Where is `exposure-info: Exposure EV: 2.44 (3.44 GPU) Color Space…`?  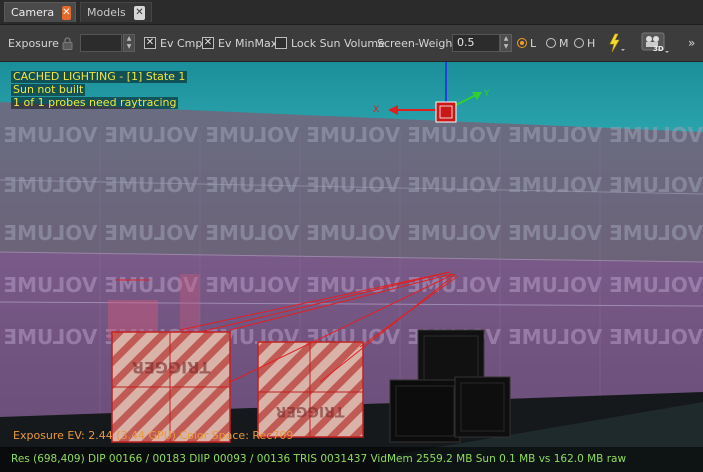
exposure-info: Exposure EV: 2.44 (3.44 GPU) Color Space… is located at coordinates (153, 435).